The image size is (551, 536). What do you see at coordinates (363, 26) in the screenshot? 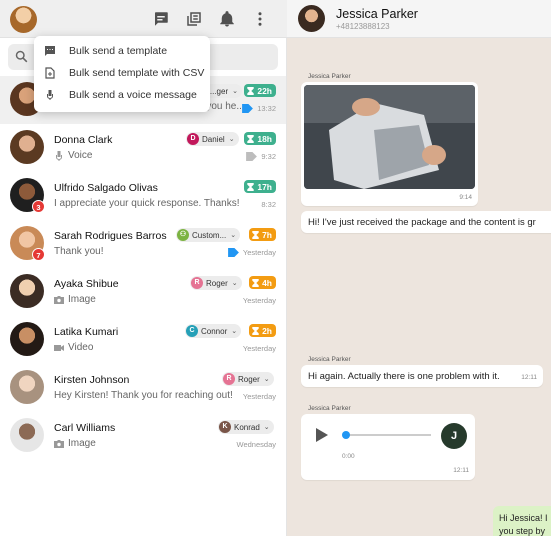
I see `contact-phone: +48123888123` at bounding box center [363, 26].